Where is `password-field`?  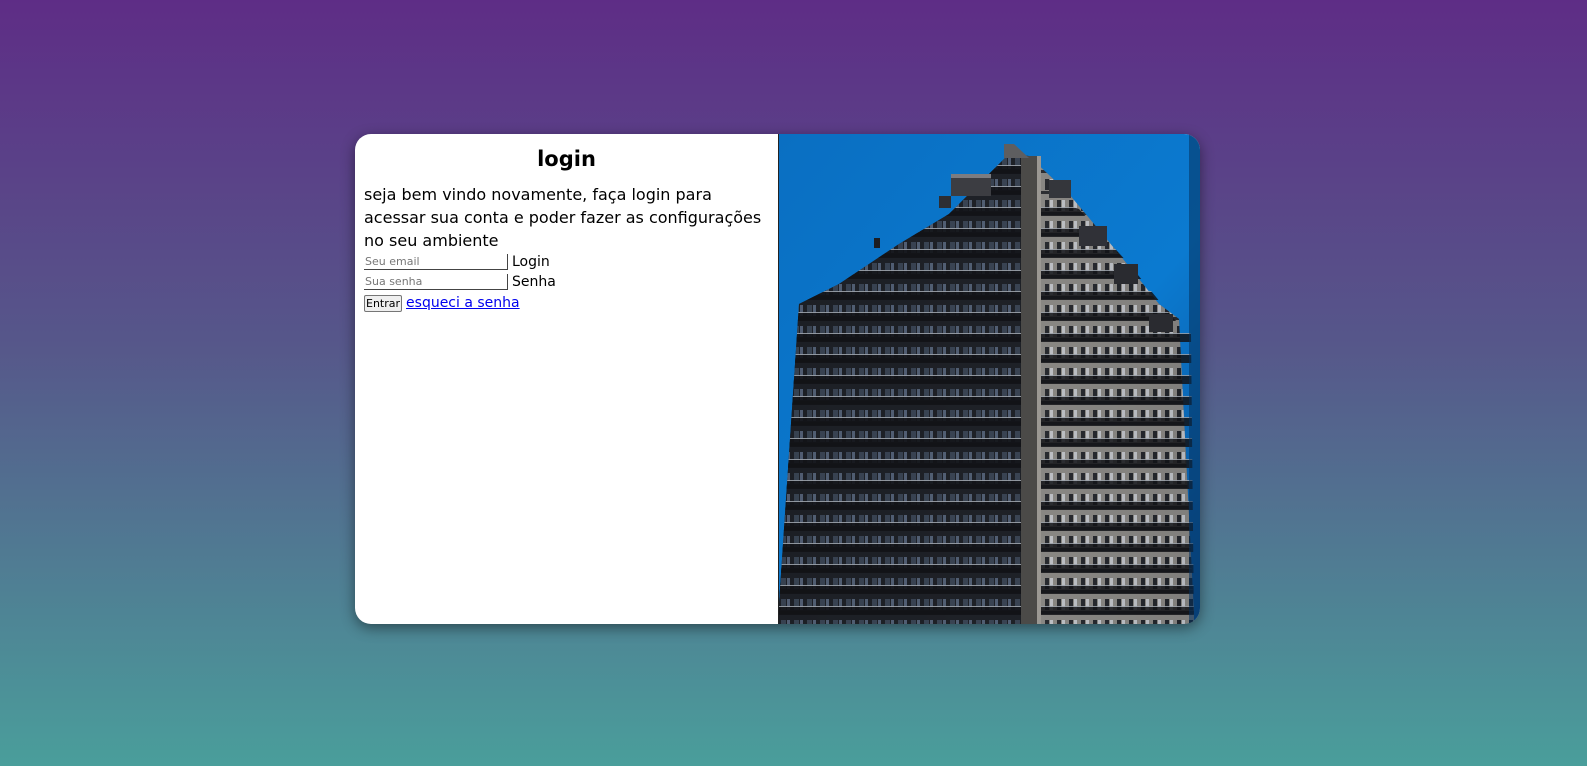
password-field is located at coordinates (436, 282).